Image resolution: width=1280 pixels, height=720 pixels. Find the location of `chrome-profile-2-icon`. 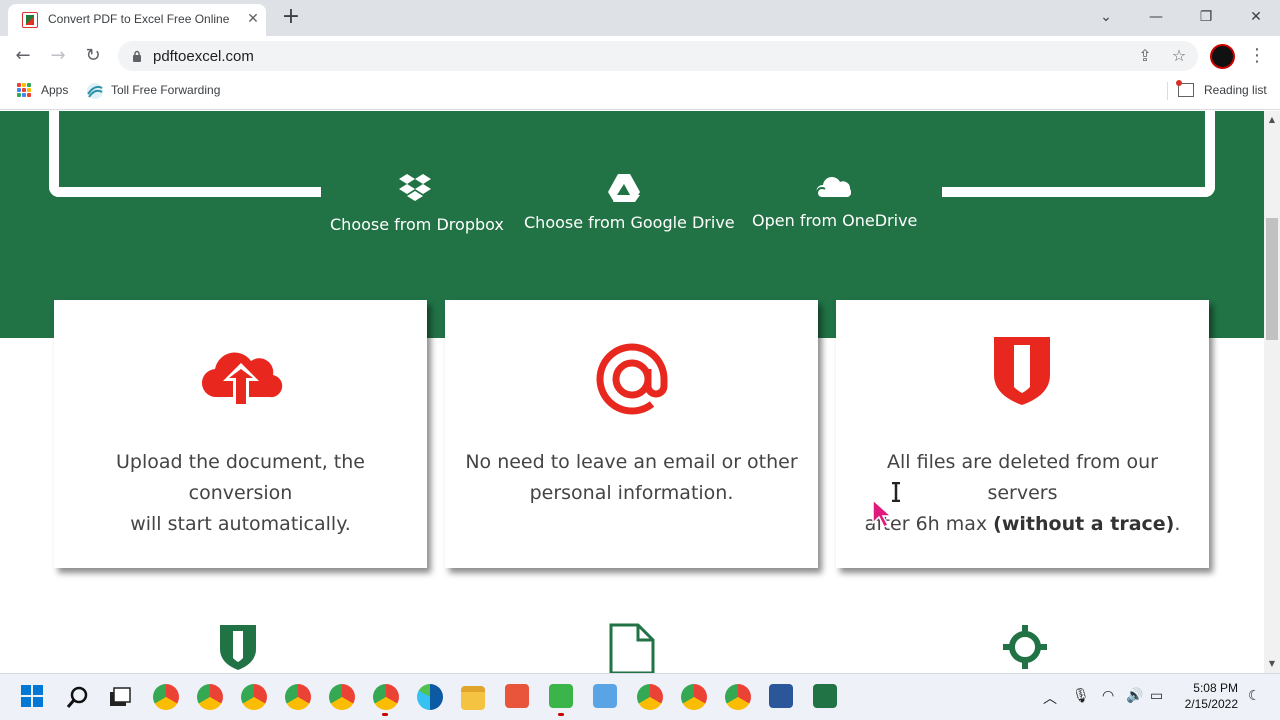

chrome-profile-2-icon is located at coordinates (210, 697).